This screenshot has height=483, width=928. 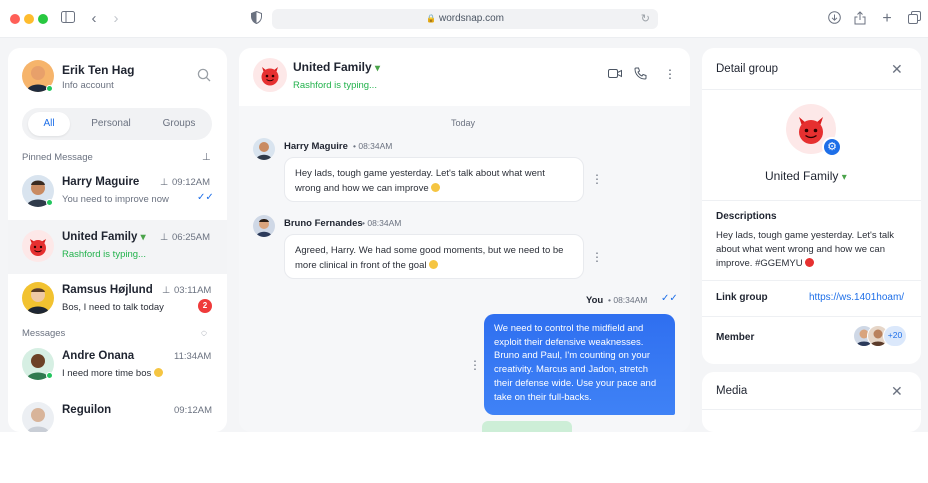 What do you see at coordinates (270, 75) in the screenshot?
I see `devil-group-avatar` at bounding box center [270, 75].